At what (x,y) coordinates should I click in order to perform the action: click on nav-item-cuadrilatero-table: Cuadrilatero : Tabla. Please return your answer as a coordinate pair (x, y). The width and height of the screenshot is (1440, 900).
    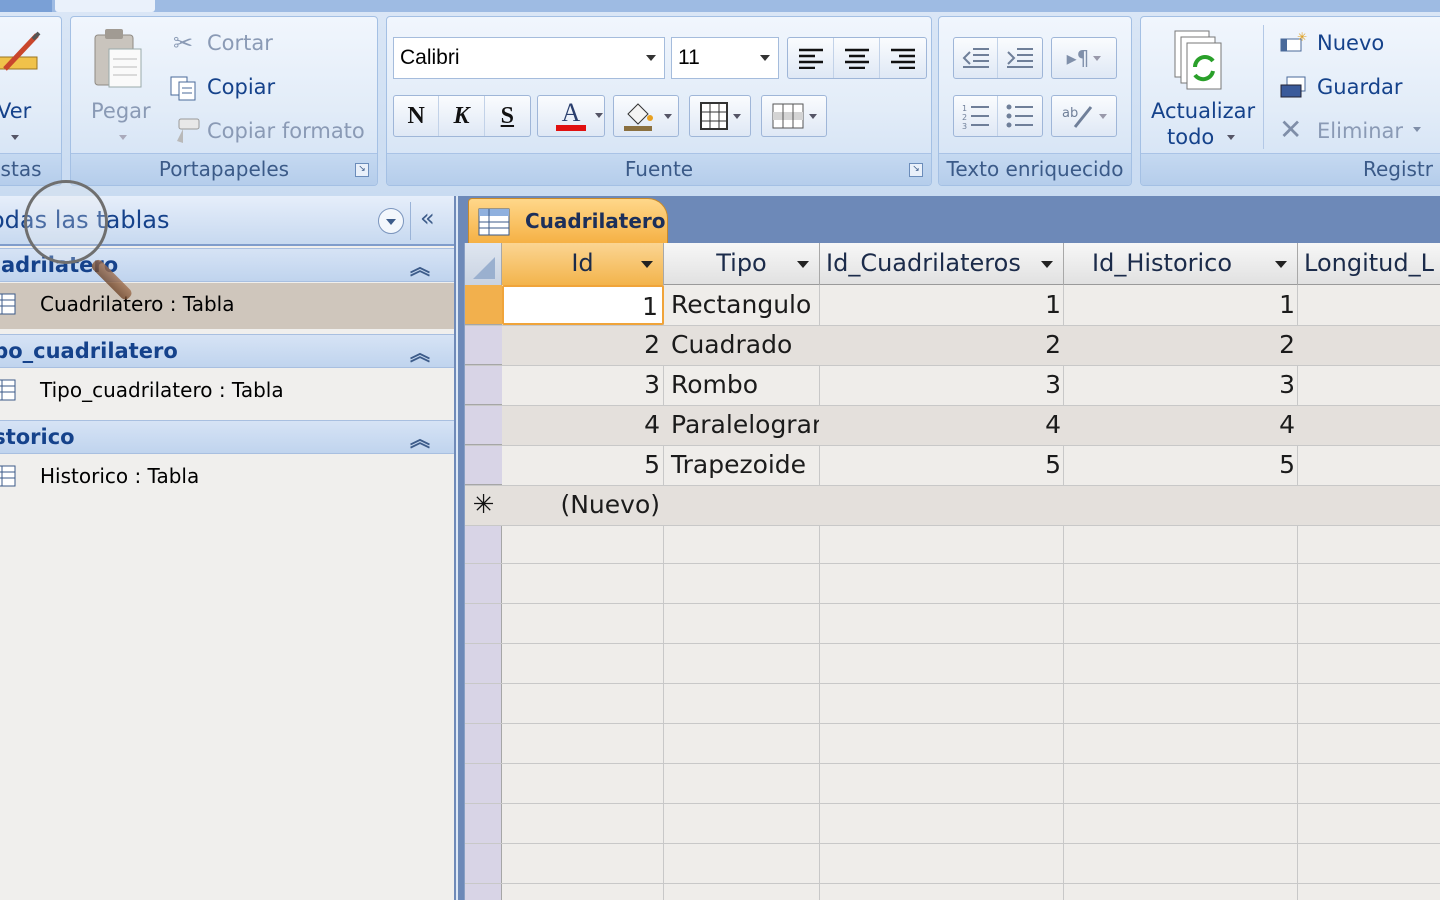
    Looking at the image, I should click on (227, 306).